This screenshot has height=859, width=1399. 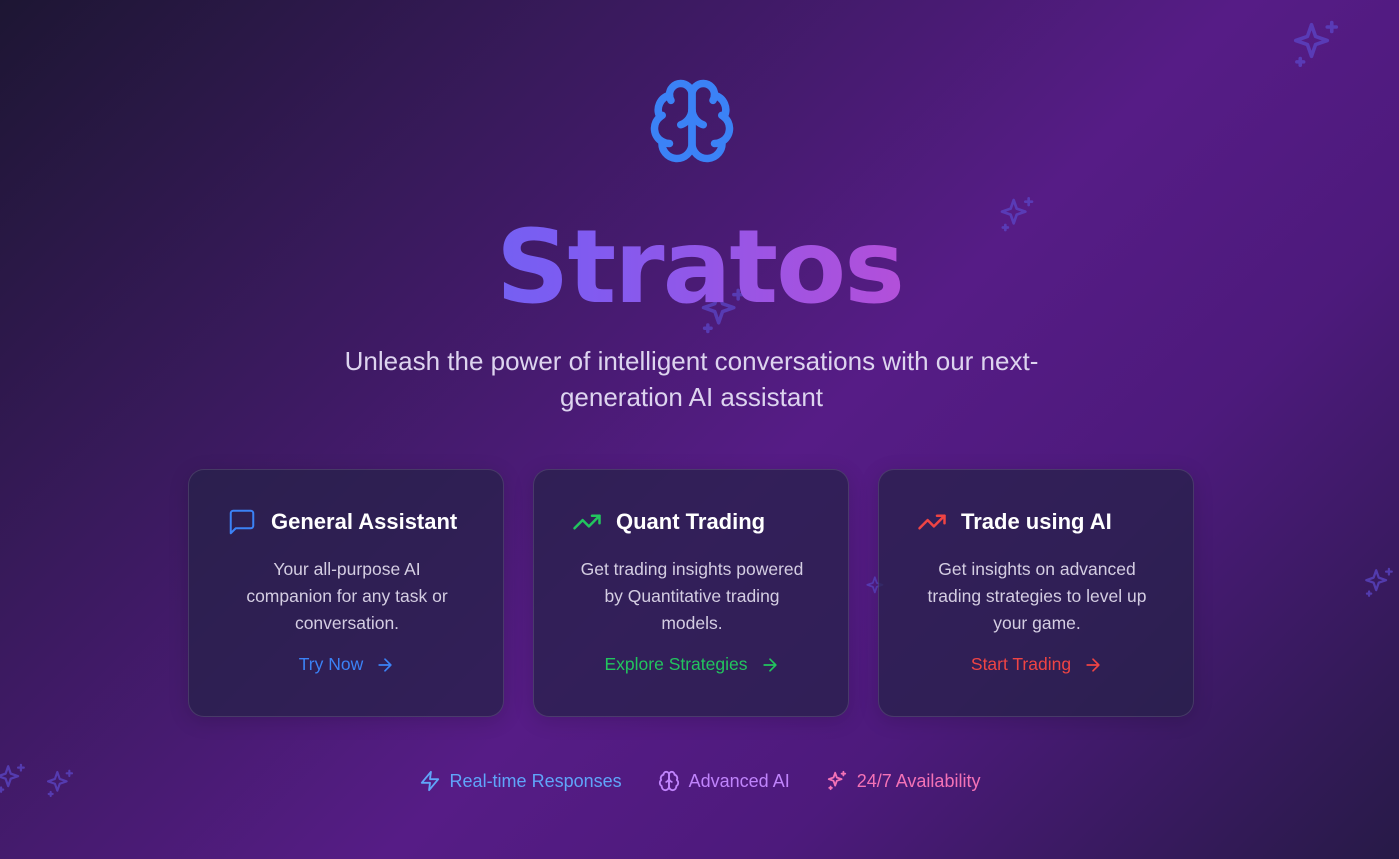 What do you see at coordinates (331, 664) in the screenshot?
I see `link-label: Try Now` at bounding box center [331, 664].